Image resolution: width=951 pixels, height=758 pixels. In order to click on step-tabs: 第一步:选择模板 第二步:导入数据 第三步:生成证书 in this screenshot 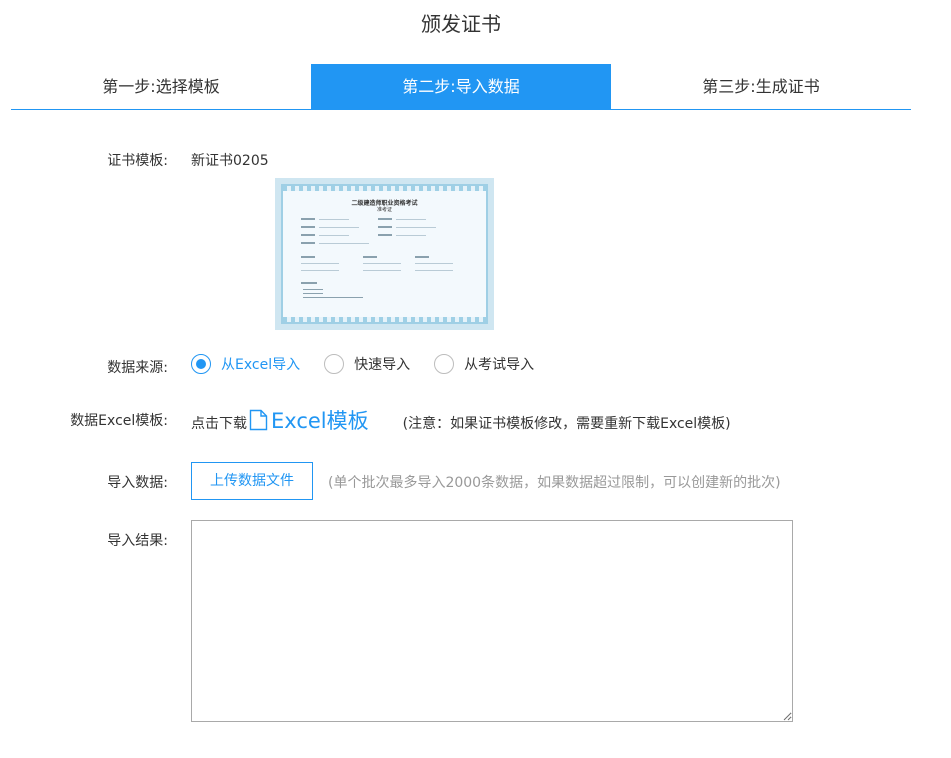, I will do `click(461, 87)`.